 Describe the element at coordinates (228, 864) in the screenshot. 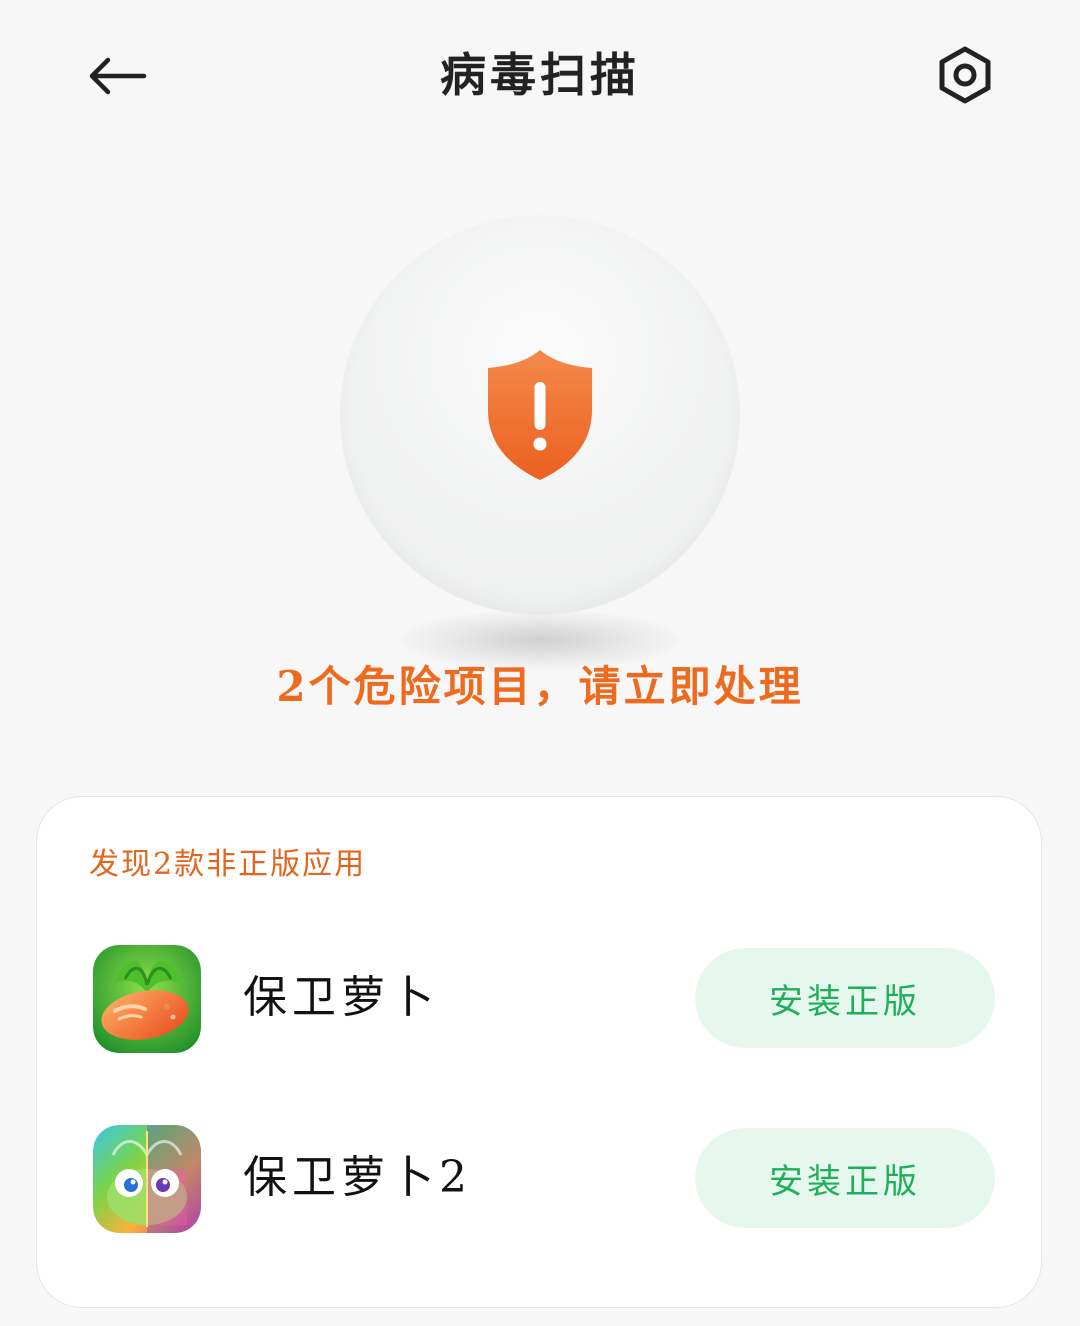

I see `card-heading: 发现2款非正版应用` at that location.